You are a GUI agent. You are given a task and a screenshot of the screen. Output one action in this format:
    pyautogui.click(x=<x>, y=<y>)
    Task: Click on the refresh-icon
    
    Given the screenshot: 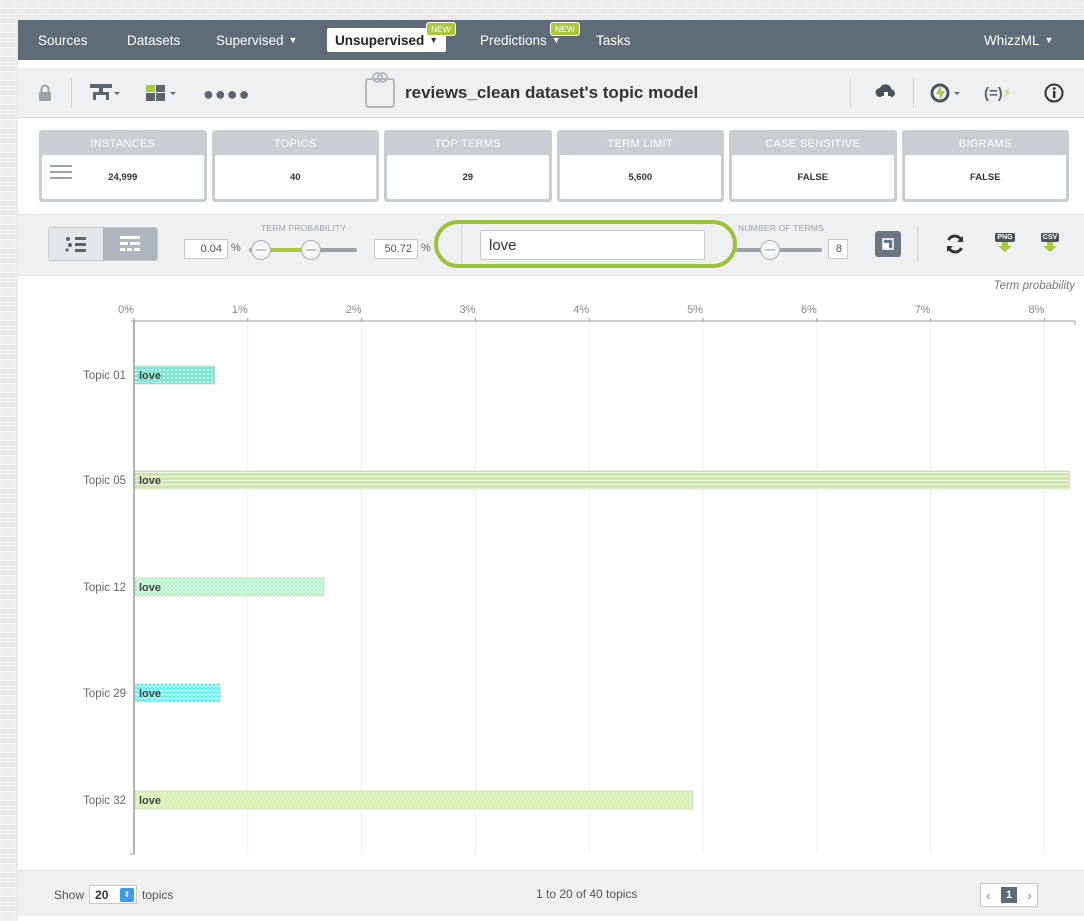 What is the action you would take?
    pyautogui.click(x=955, y=244)
    